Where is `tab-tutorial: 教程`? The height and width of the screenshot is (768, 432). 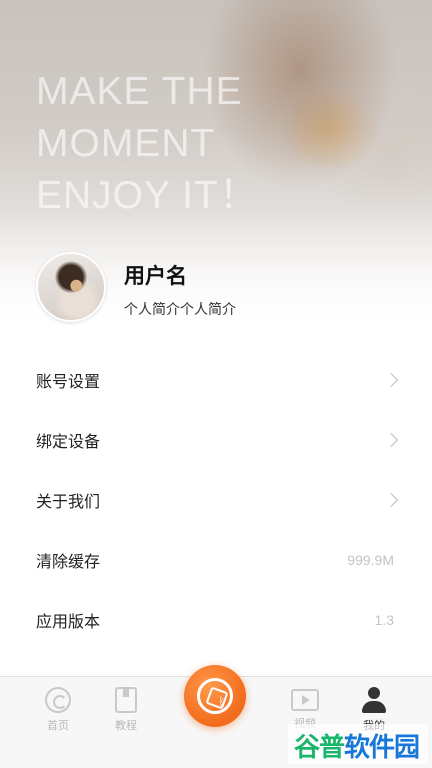
tab-tutorial: 教程 is located at coordinates (126, 710).